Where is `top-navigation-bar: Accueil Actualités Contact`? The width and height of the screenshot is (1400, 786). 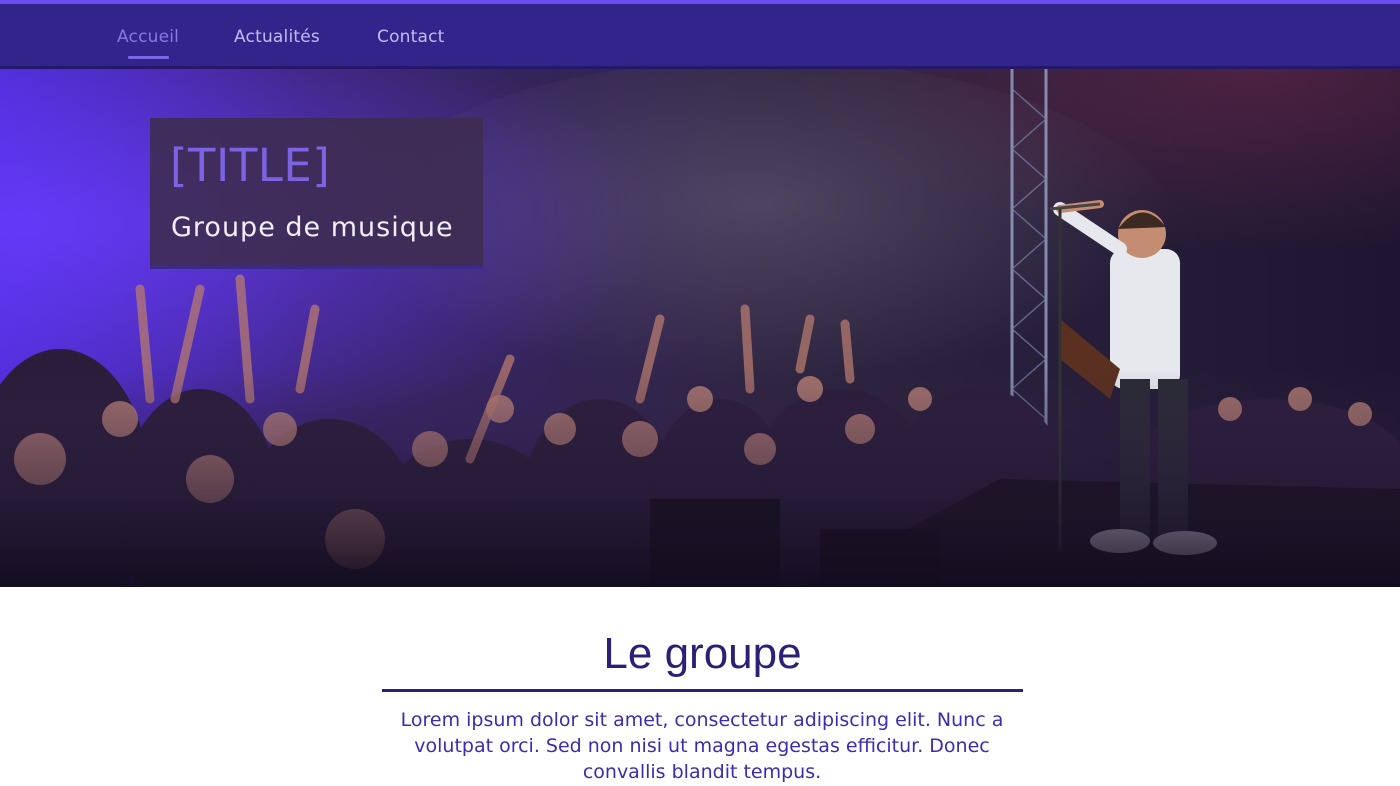
top-navigation-bar: Accueil Actualités Contact is located at coordinates (700, 34).